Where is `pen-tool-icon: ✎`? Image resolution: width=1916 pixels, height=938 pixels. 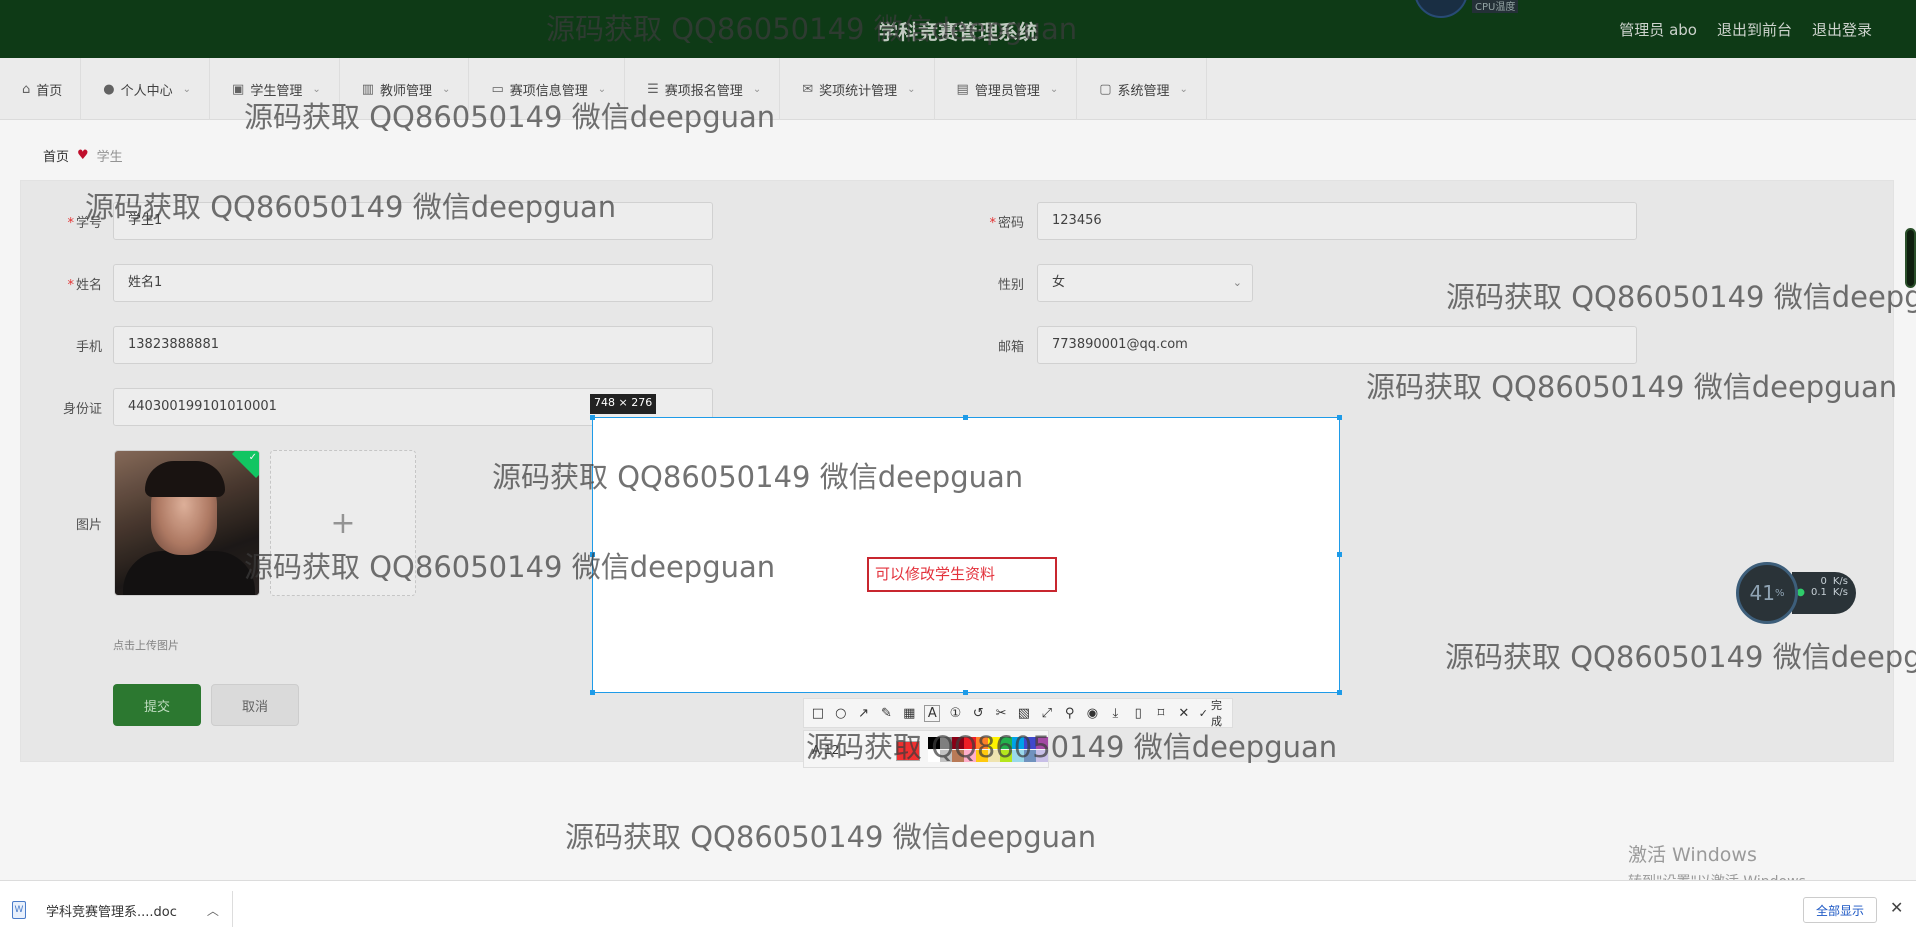 pen-tool-icon: ✎ is located at coordinates (887, 713).